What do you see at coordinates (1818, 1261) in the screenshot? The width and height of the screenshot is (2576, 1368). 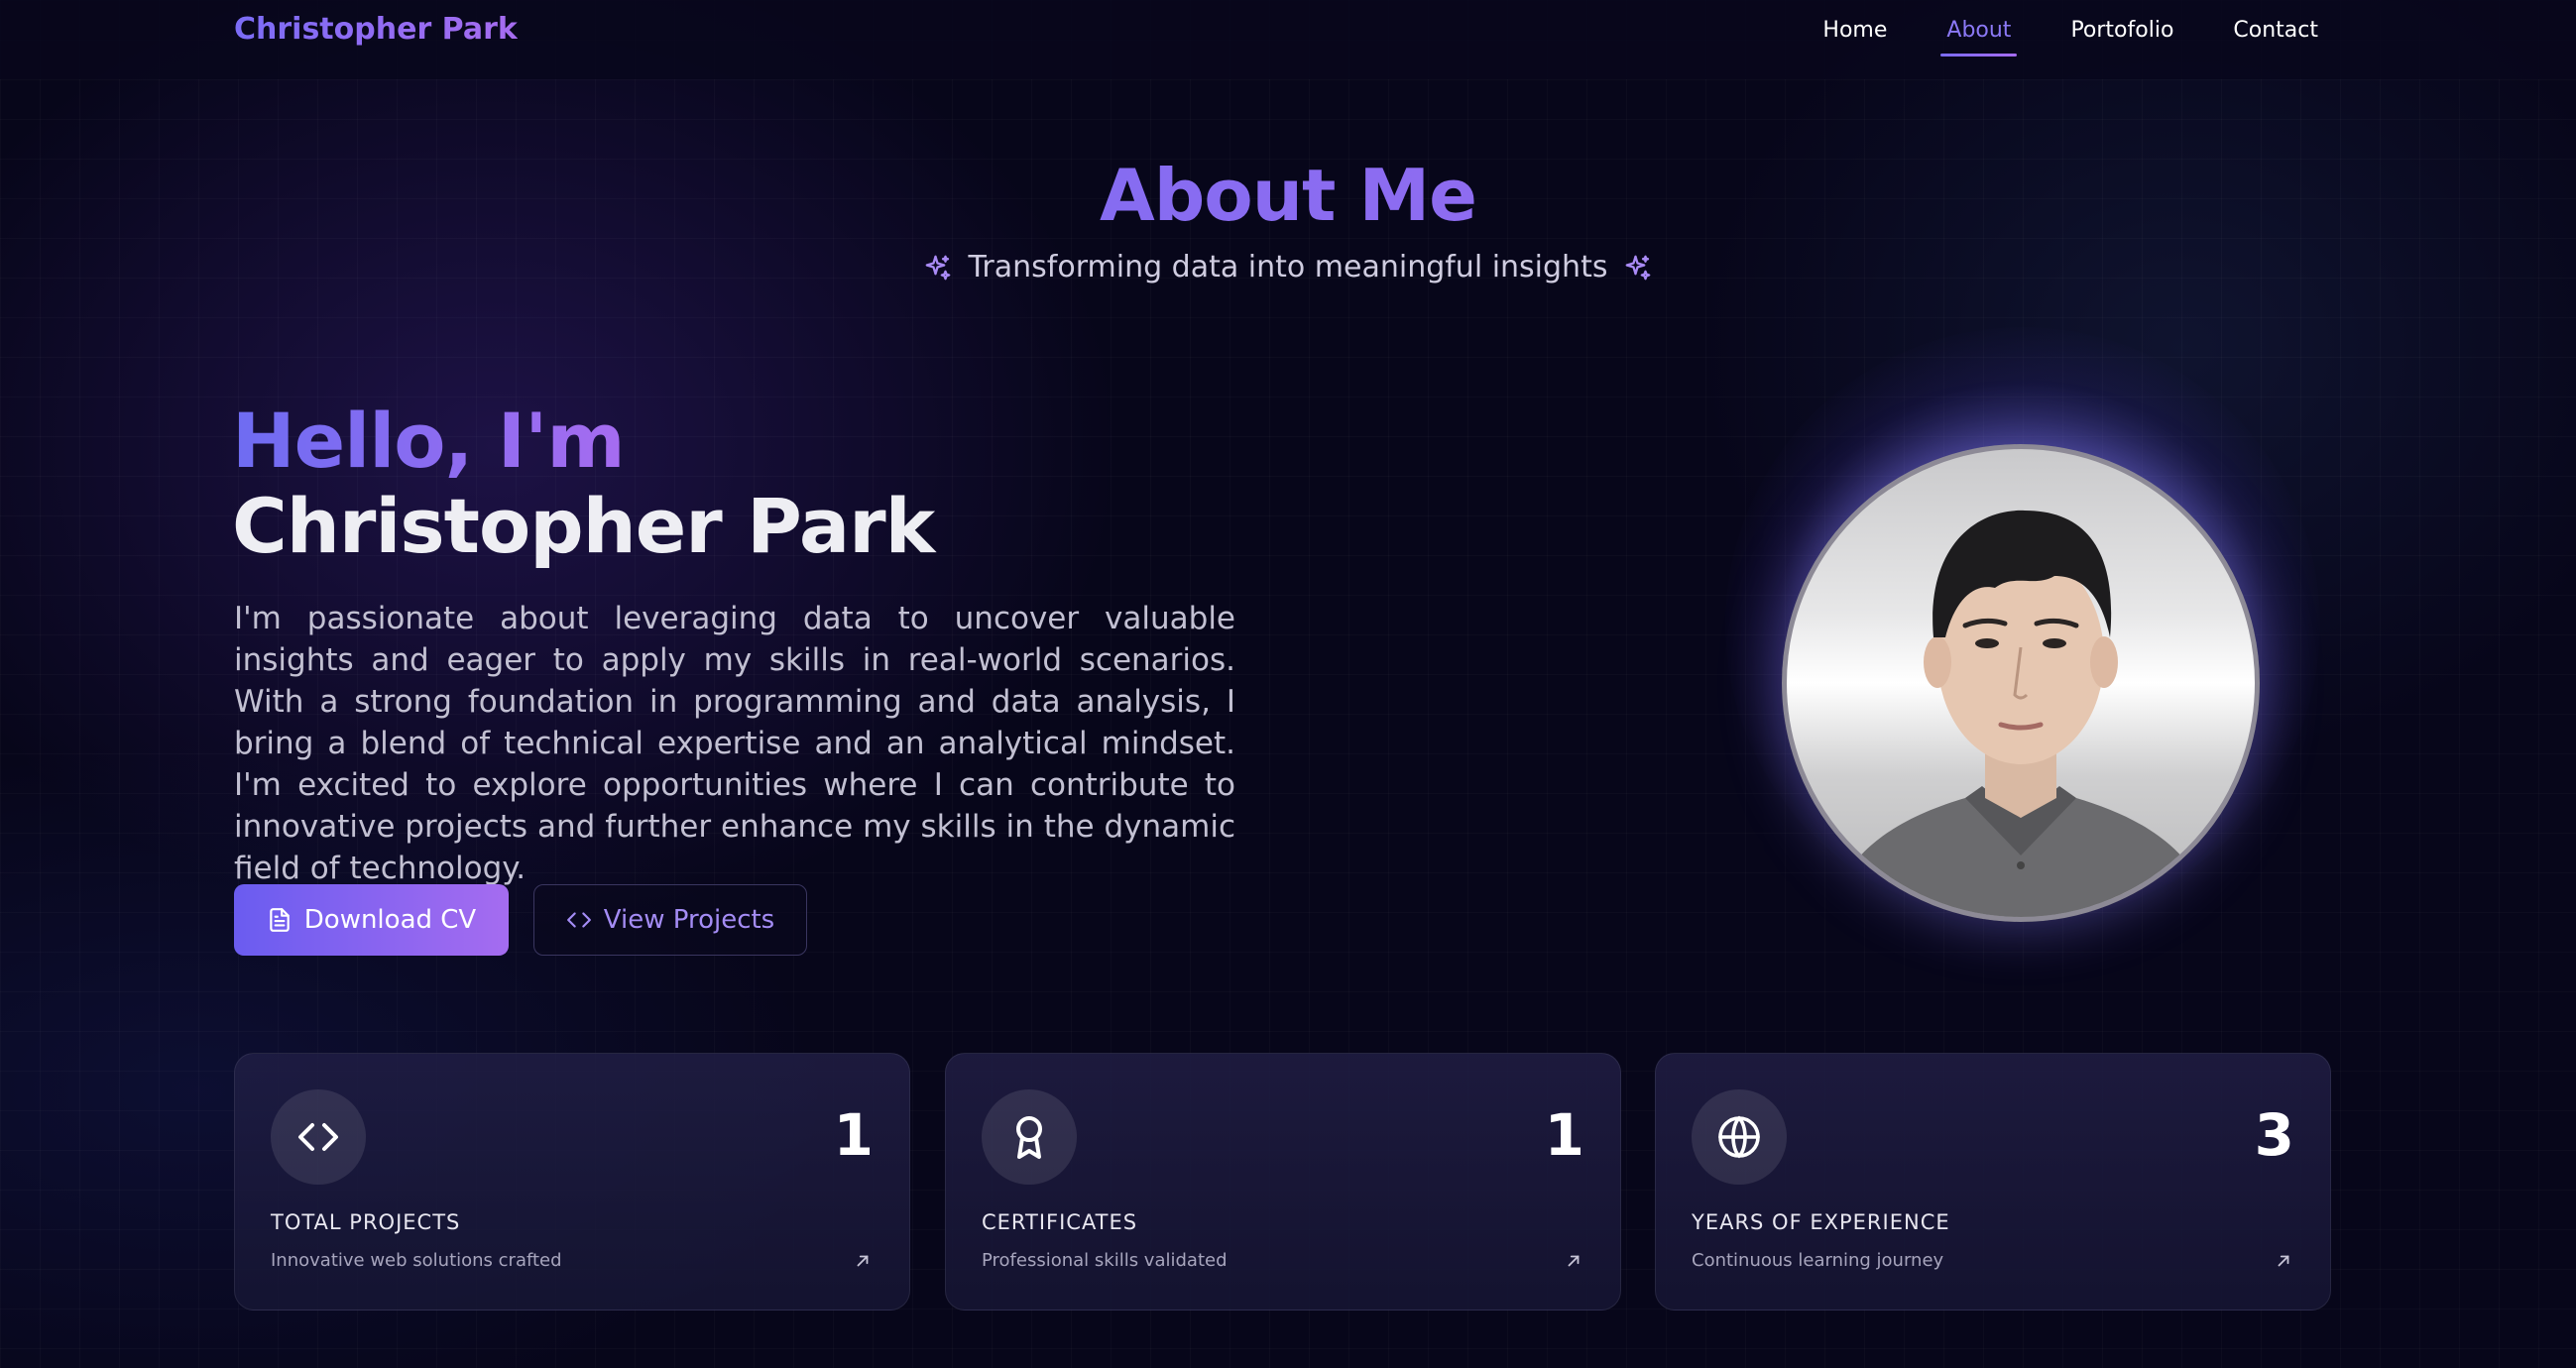 I see `stat-description: Continuous learning journey` at bounding box center [1818, 1261].